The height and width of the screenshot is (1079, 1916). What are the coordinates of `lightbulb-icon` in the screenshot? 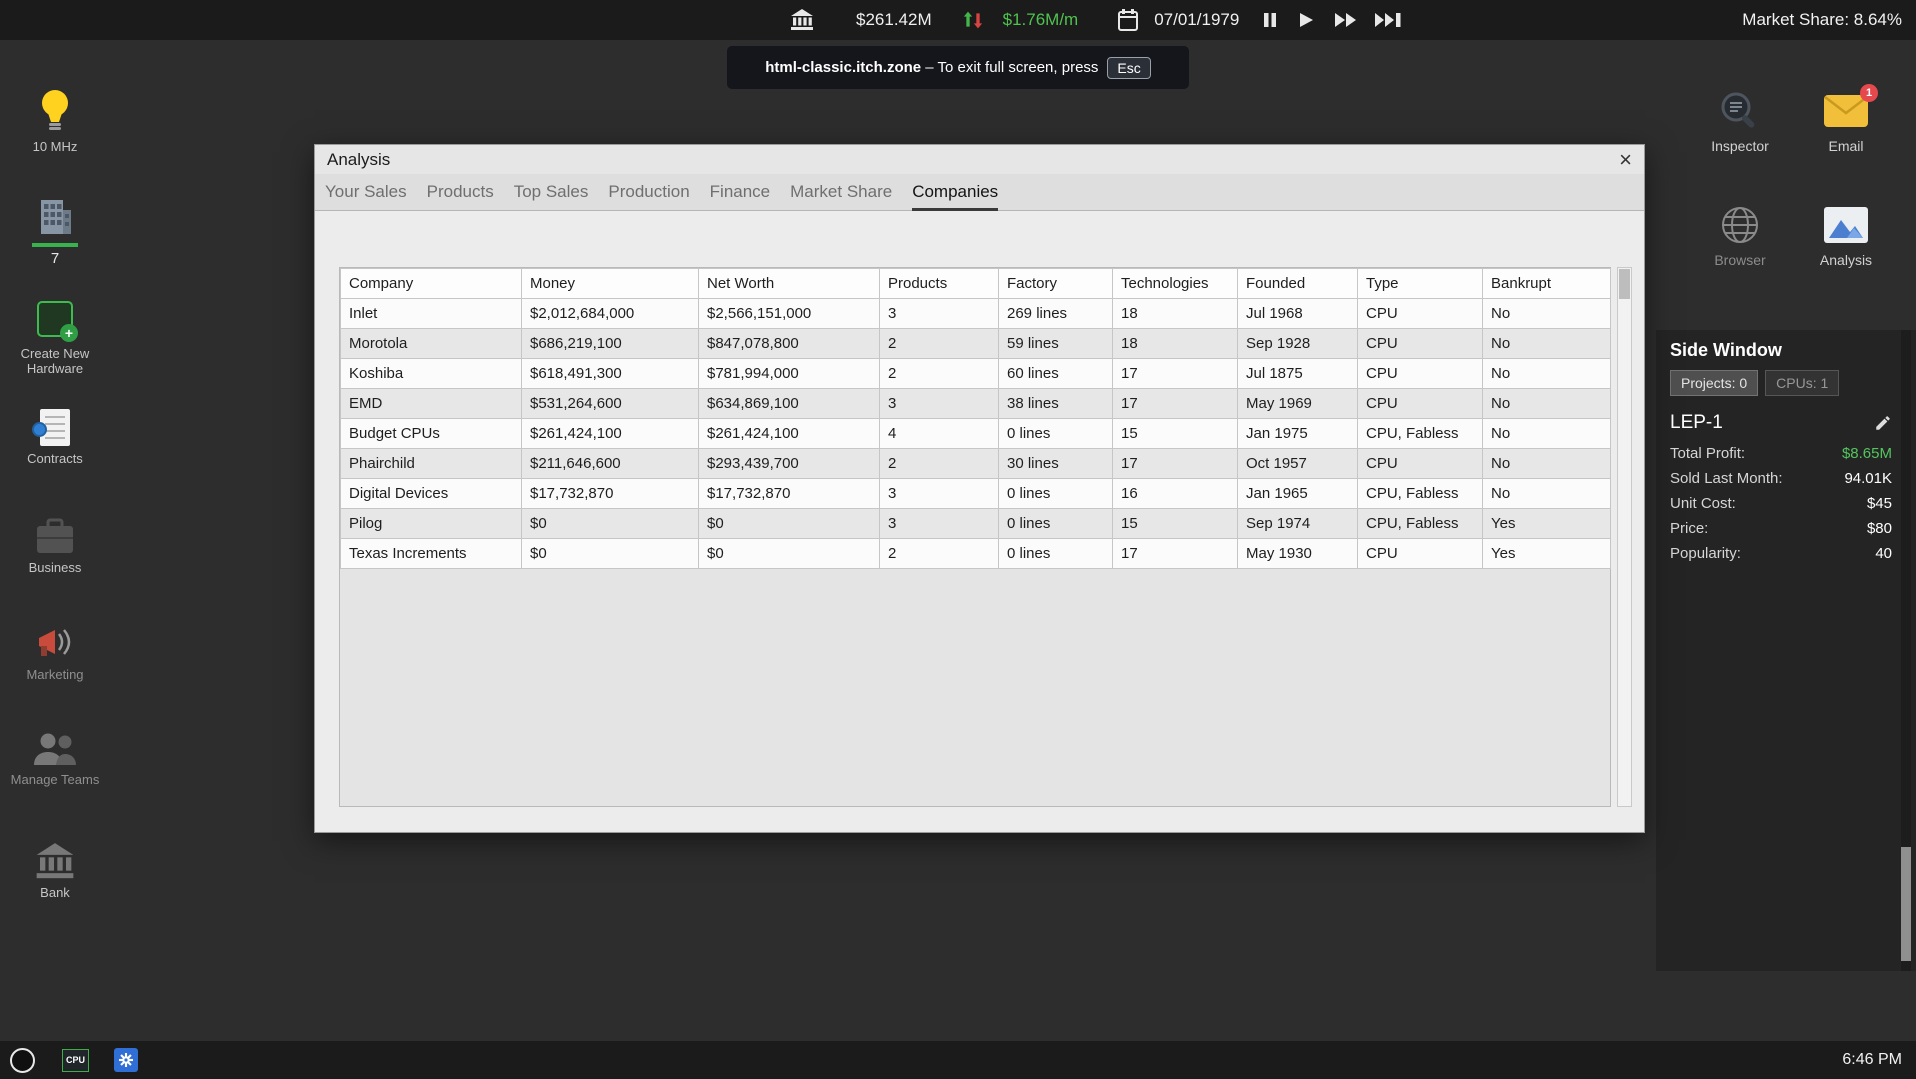 It's located at (55, 111).